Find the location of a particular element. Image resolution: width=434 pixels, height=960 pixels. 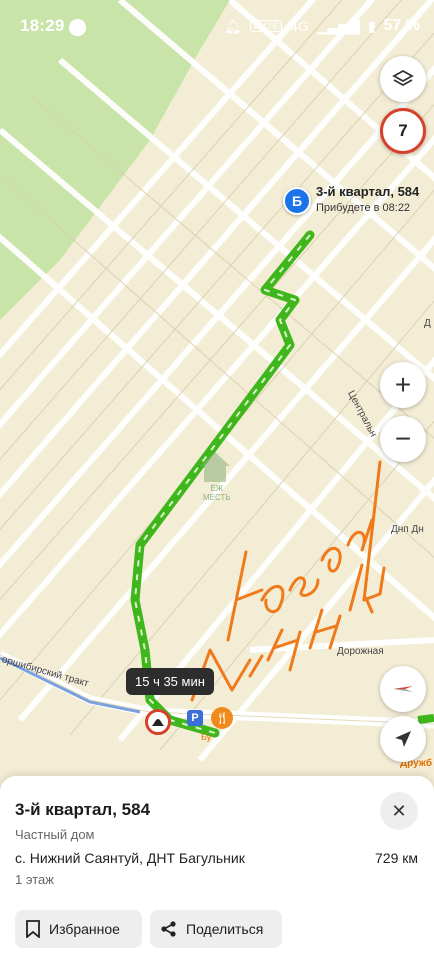

speed-bump-sign is located at coordinates (158, 722).